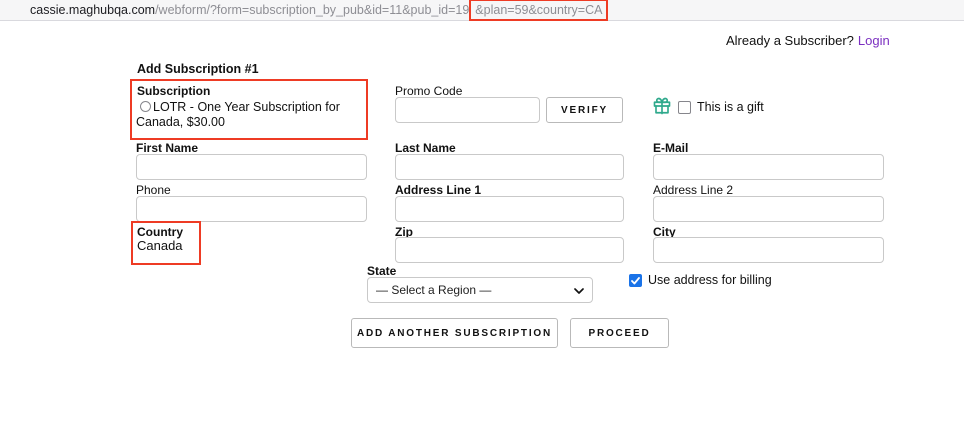 The height and width of the screenshot is (448, 964). I want to click on first-name-label: First Name, so click(167, 148).